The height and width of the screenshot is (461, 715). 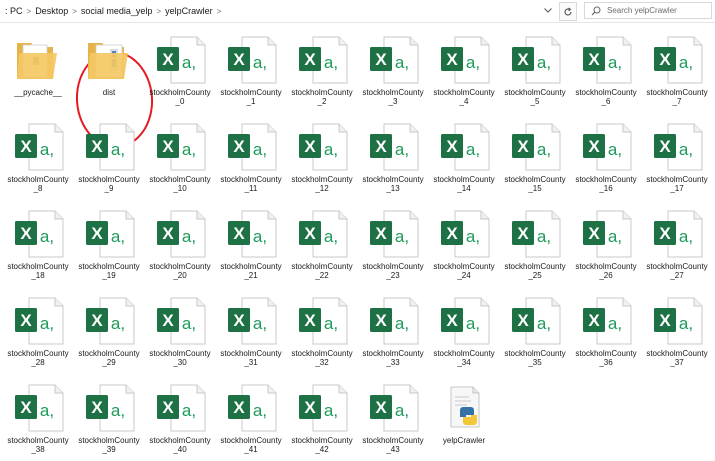 I want to click on csv-file-item: a, X stockholmCounty_14, so click(x=464, y=154).